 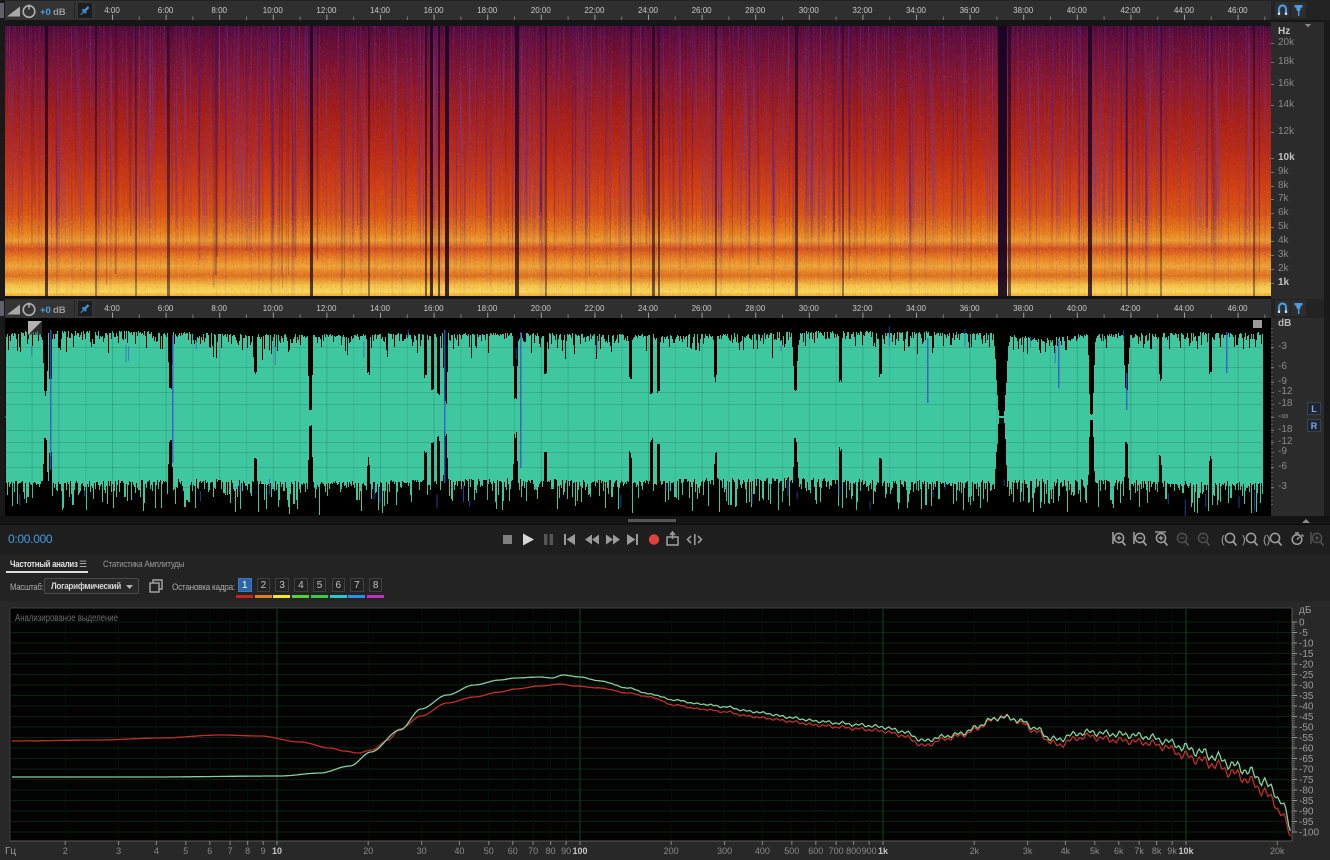 What do you see at coordinates (1306, 759) in the screenshot?
I see `svg-text: -65` at bounding box center [1306, 759].